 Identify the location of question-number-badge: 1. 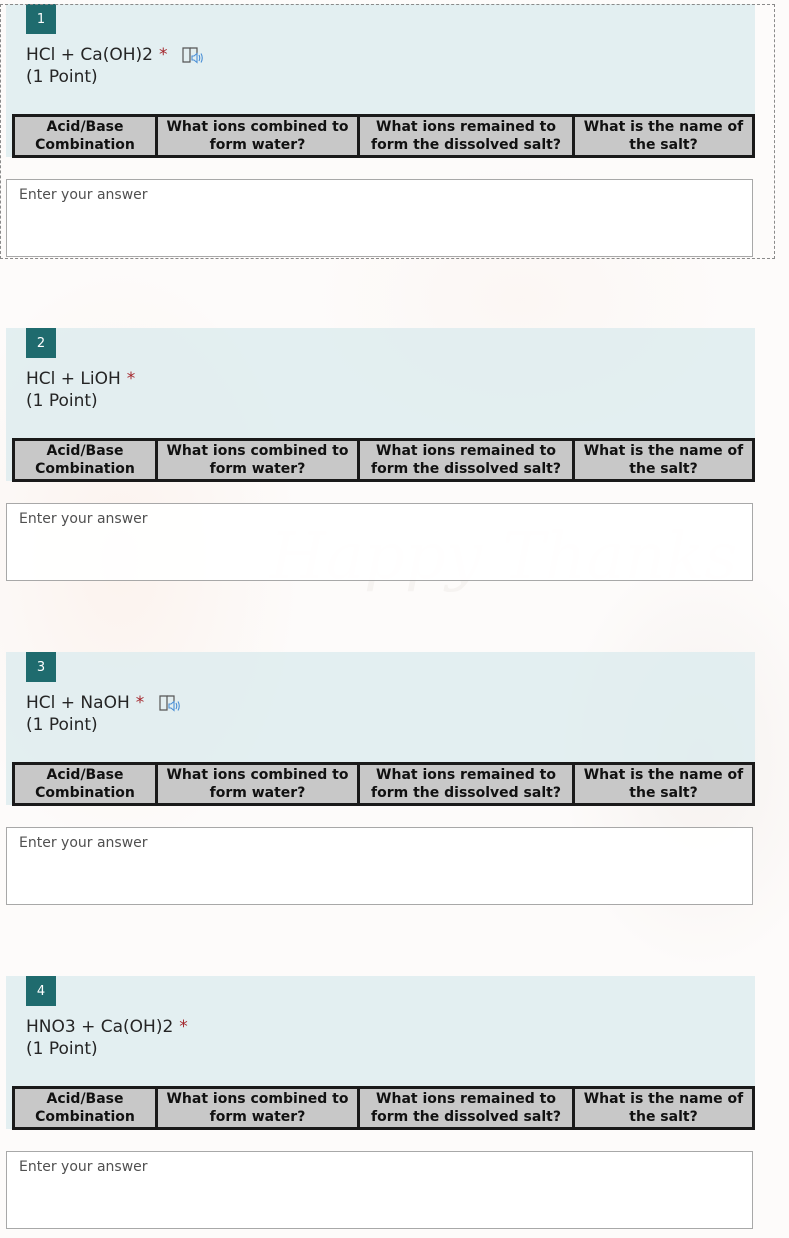
(41, 19).